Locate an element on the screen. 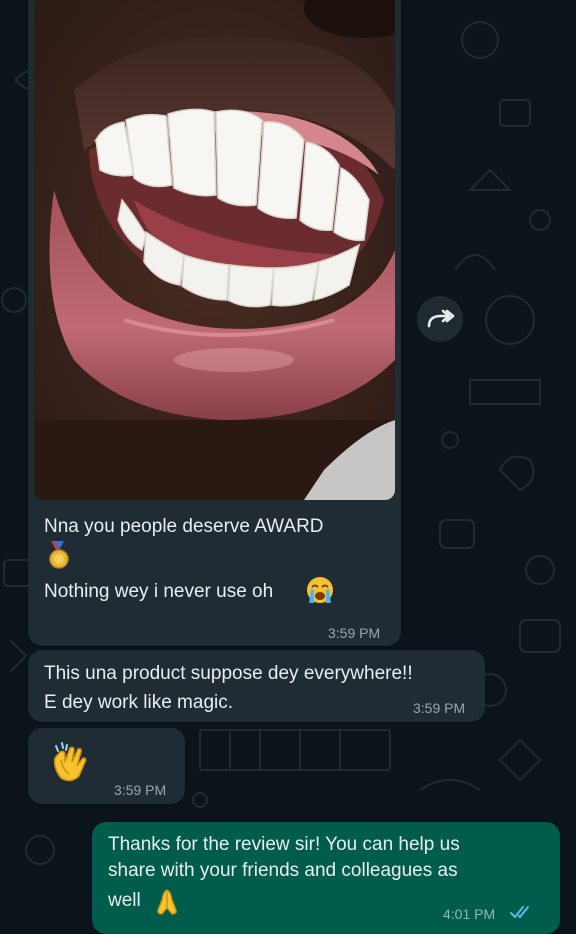 The image size is (576, 934). message-text-nothing: Nothing wey i never use oh is located at coordinates (159, 591).